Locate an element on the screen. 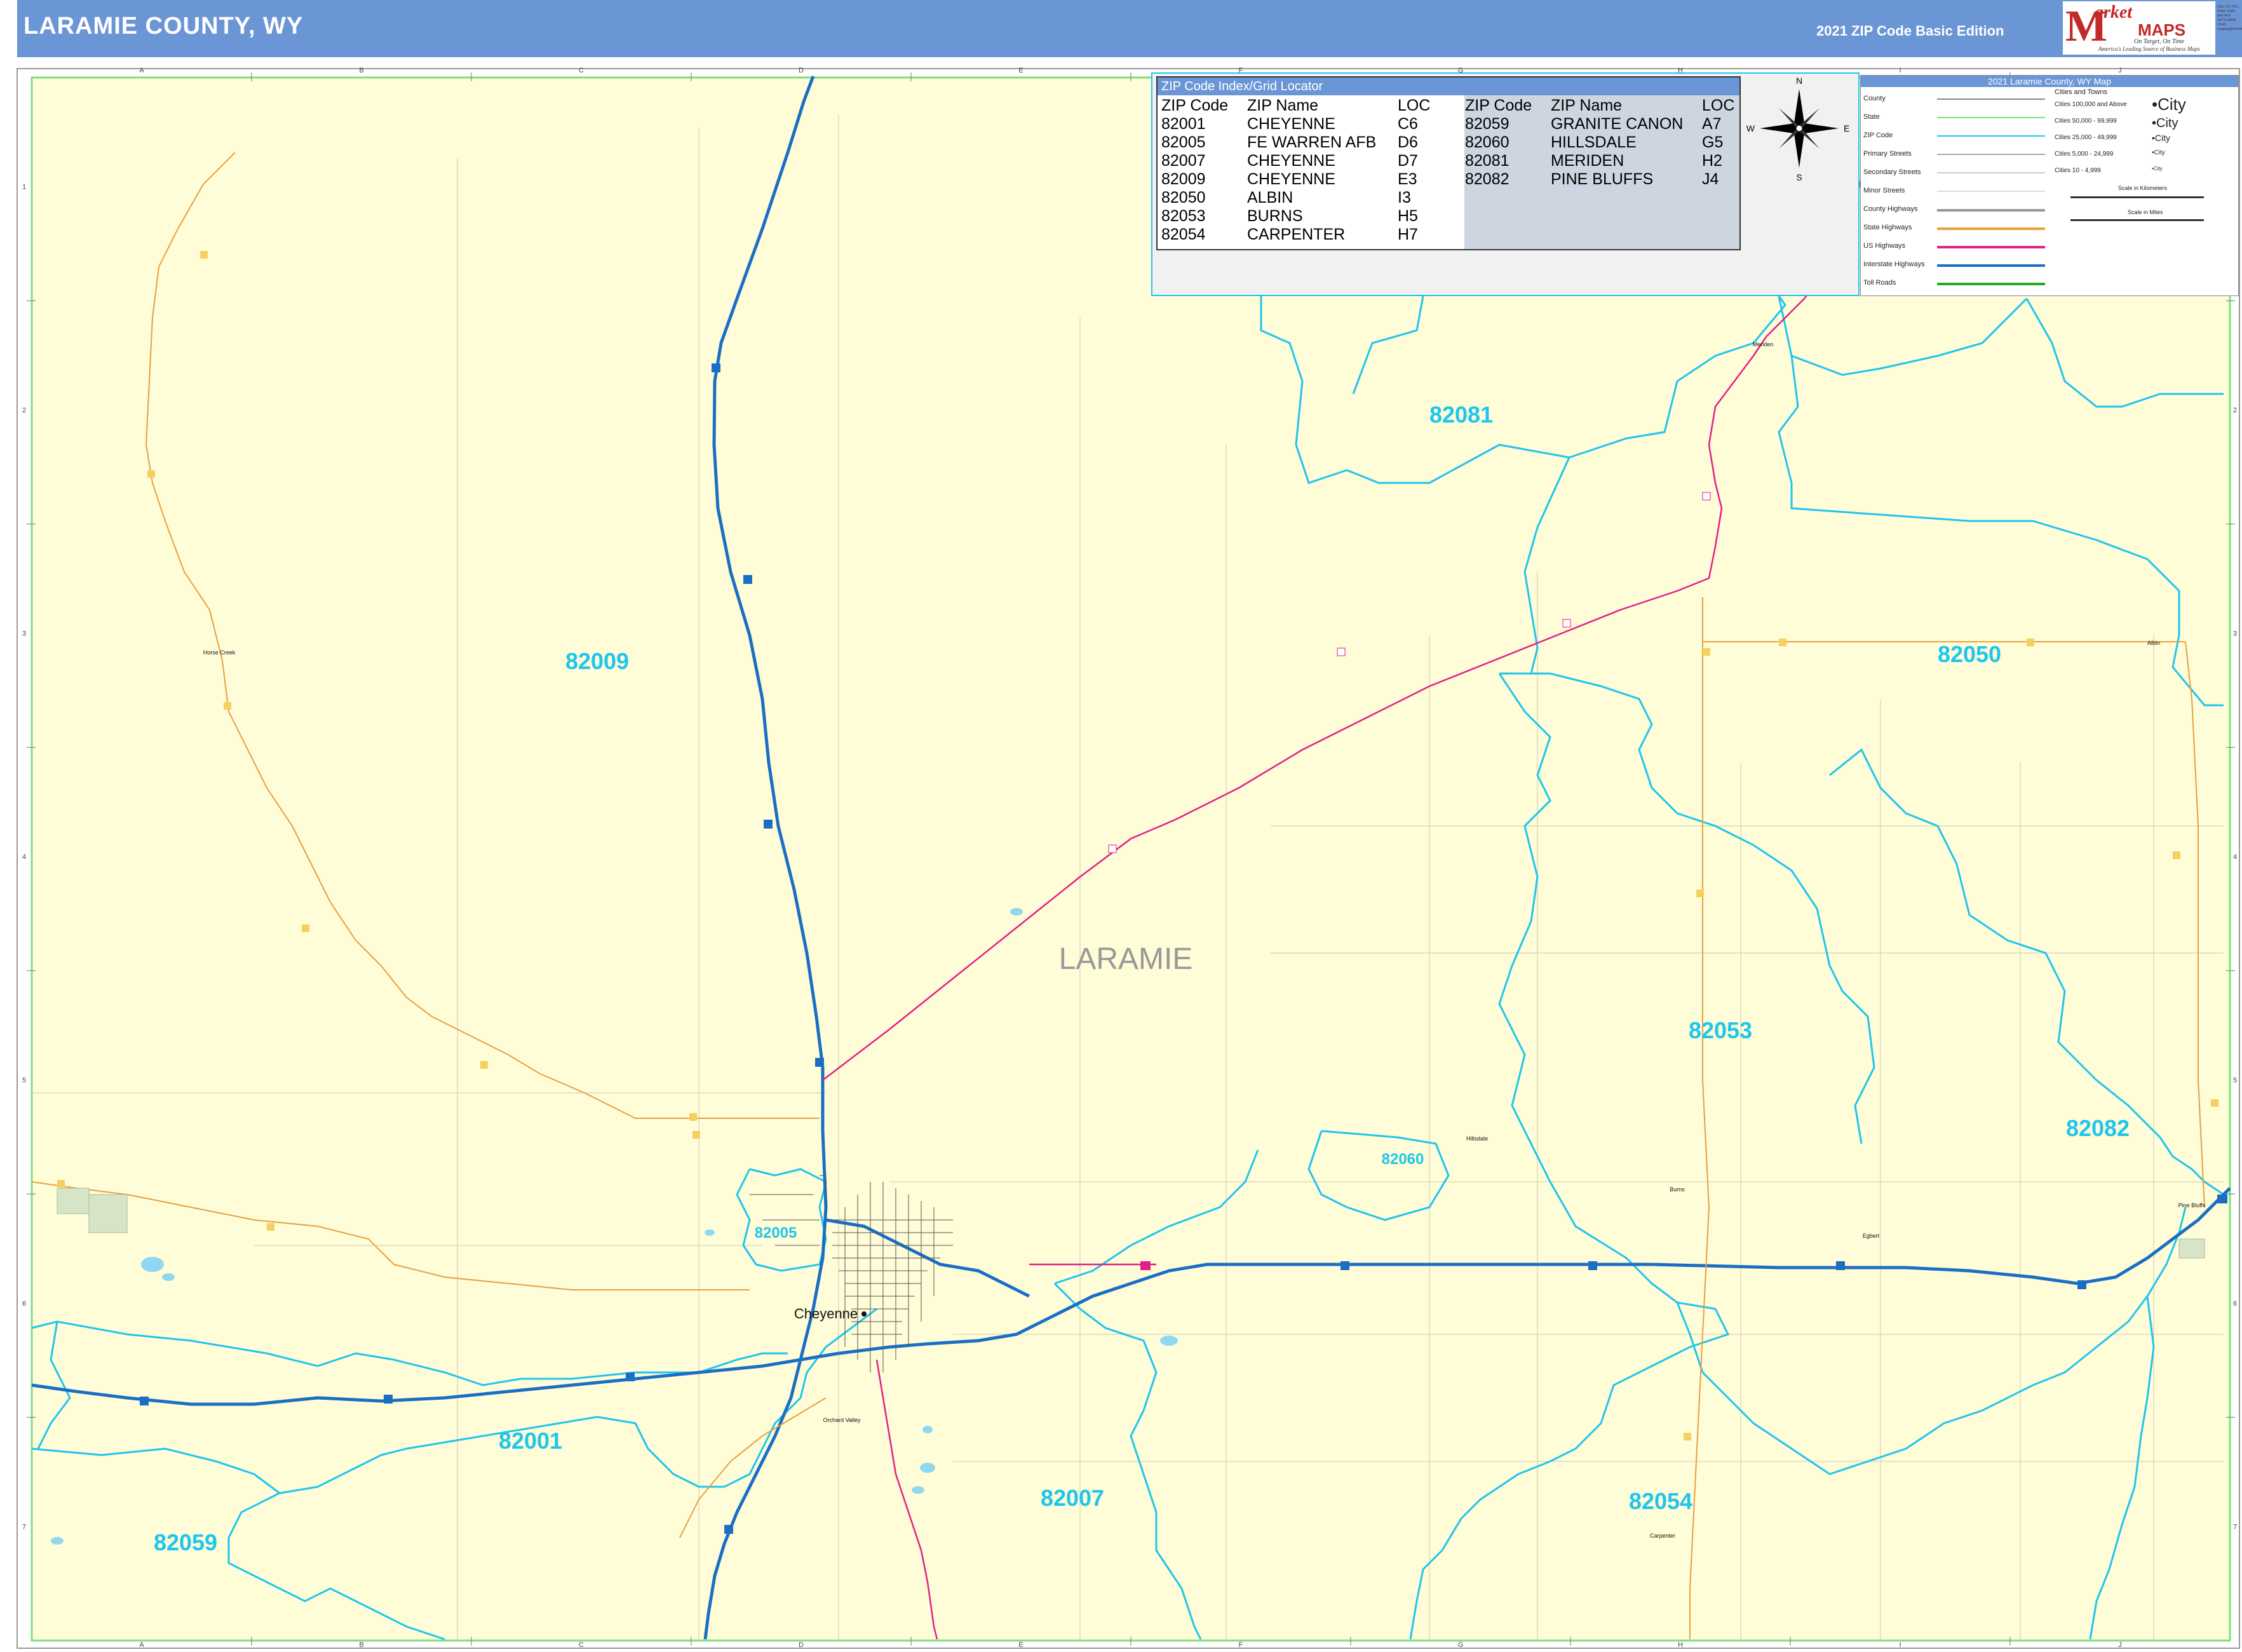  table-row: 82001 CHEYENNE C6 is located at coordinates (1295, 124).